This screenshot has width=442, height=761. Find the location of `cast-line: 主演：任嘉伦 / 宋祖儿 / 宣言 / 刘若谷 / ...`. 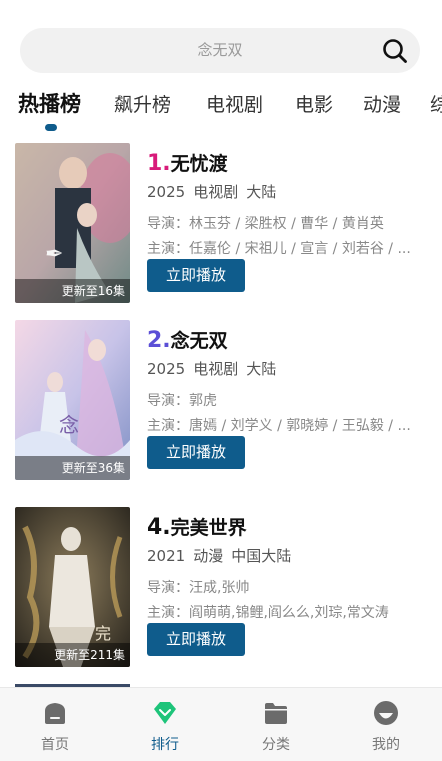

cast-line: 主演：任嘉伦 / 宋祖儿 / 宣言 / 刘若谷 / ... is located at coordinates (279, 249).